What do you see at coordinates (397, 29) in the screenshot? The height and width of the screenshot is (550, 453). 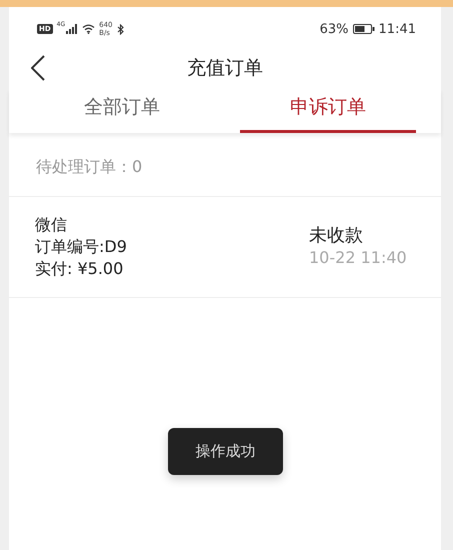 I see `clock: 11:41` at bounding box center [397, 29].